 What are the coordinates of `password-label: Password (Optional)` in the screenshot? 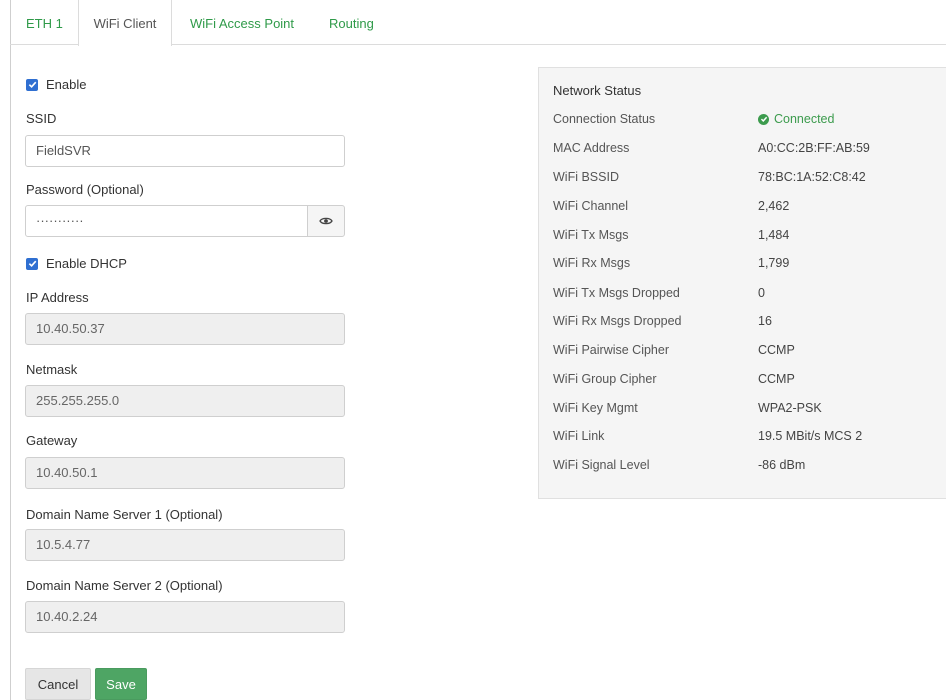 It's located at (85, 189).